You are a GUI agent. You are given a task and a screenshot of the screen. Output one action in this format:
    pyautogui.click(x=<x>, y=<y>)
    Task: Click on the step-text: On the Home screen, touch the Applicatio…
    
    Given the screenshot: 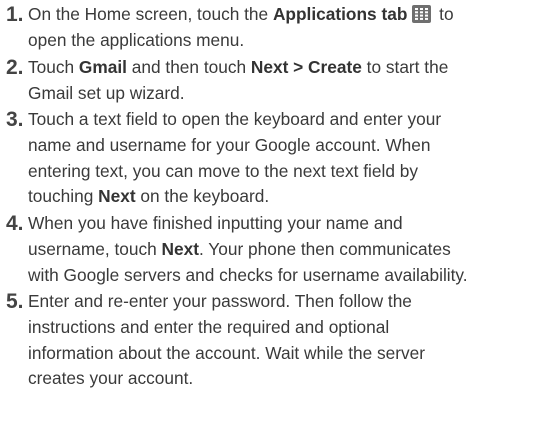 What is the action you would take?
    pyautogui.click(x=279, y=28)
    